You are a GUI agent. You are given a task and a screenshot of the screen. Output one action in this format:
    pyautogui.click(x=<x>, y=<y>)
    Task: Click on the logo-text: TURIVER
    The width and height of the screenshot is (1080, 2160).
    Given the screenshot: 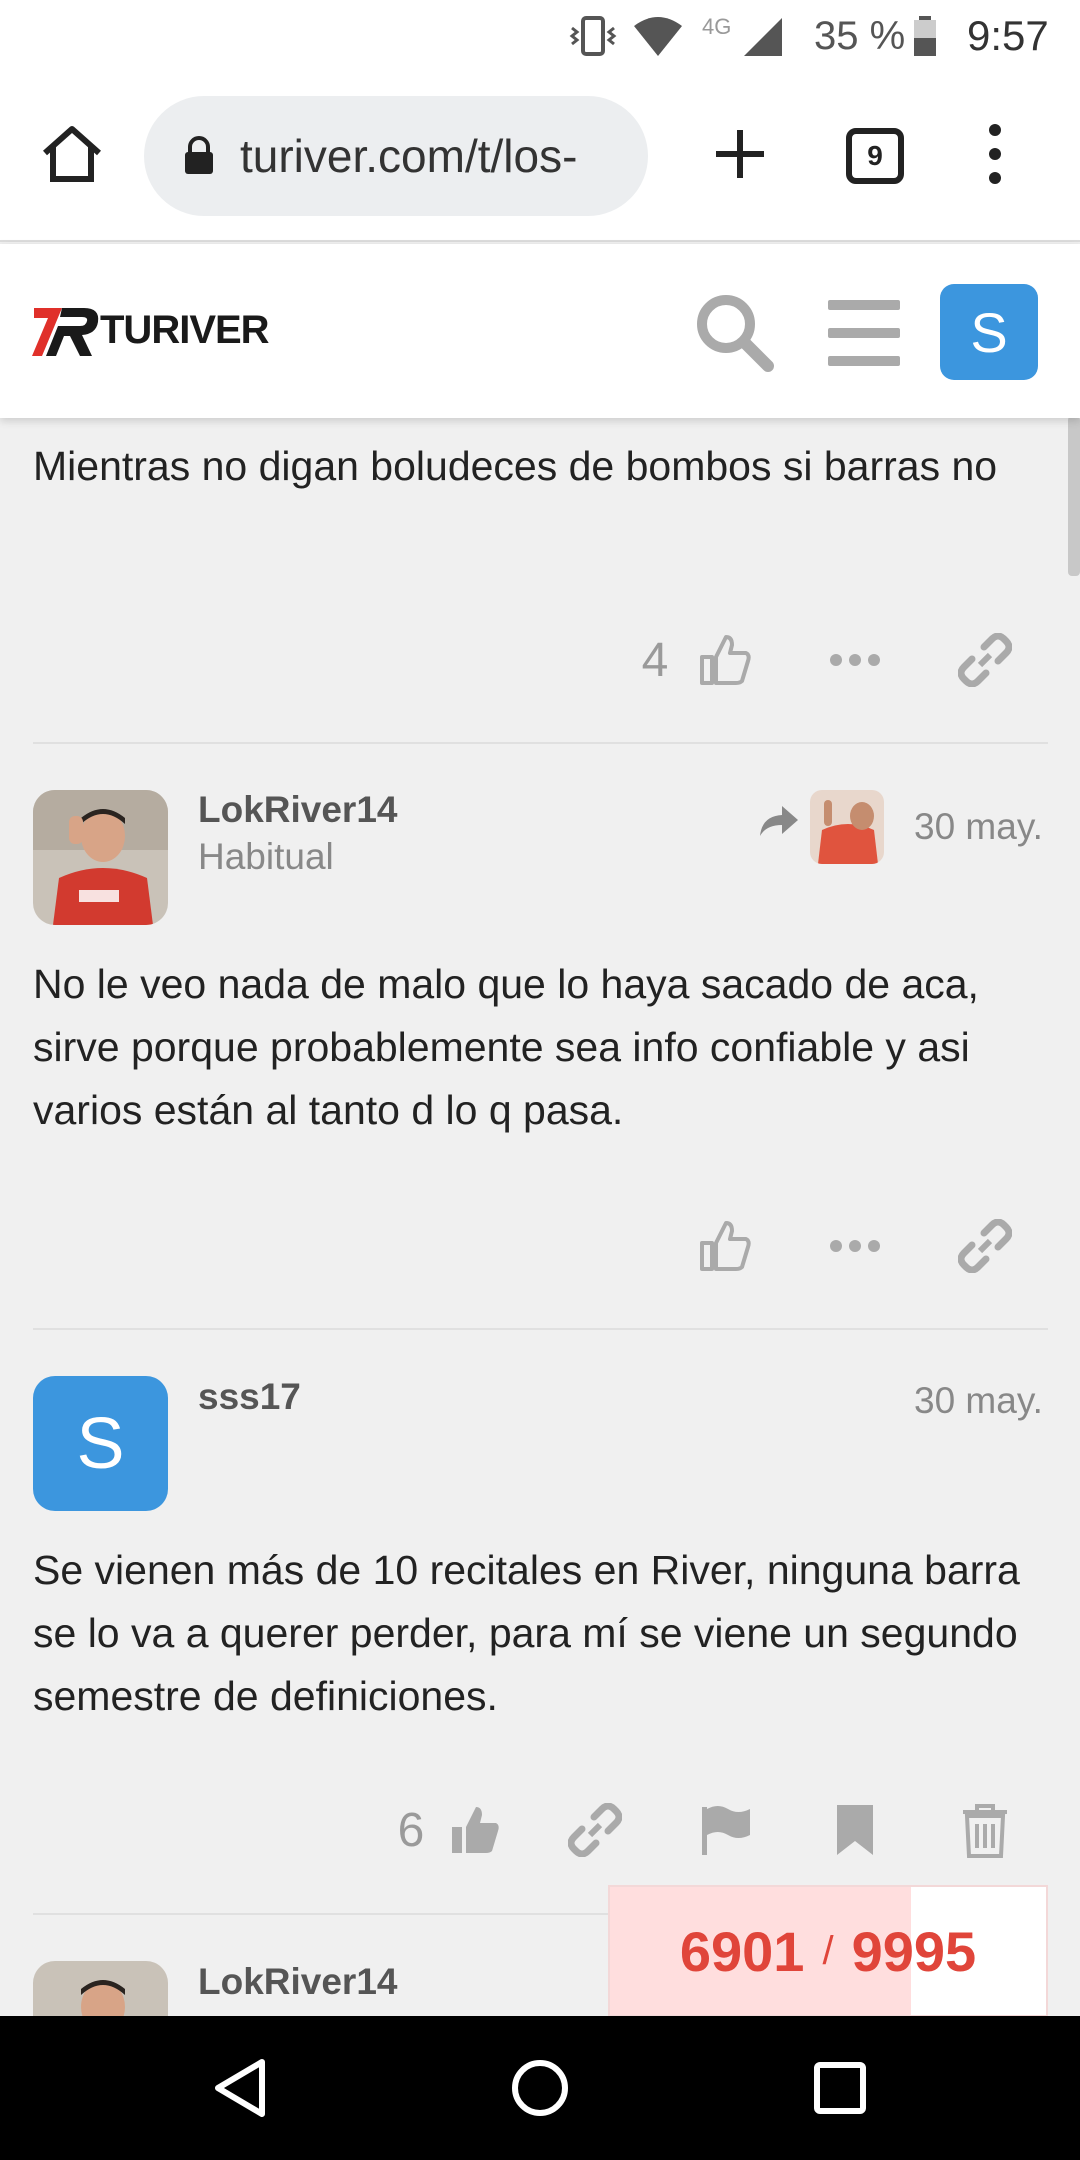 What is the action you would take?
    pyautogui.click(x=185, y=329)
    